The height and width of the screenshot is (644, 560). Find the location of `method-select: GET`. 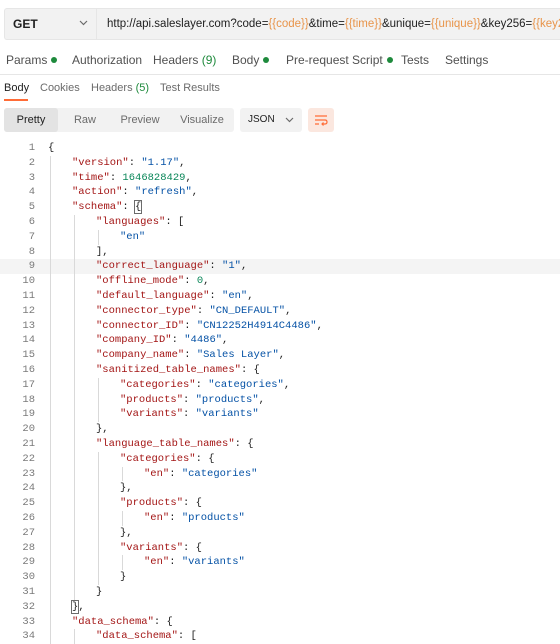

method-select: GET is located at coordinates (50, 24).